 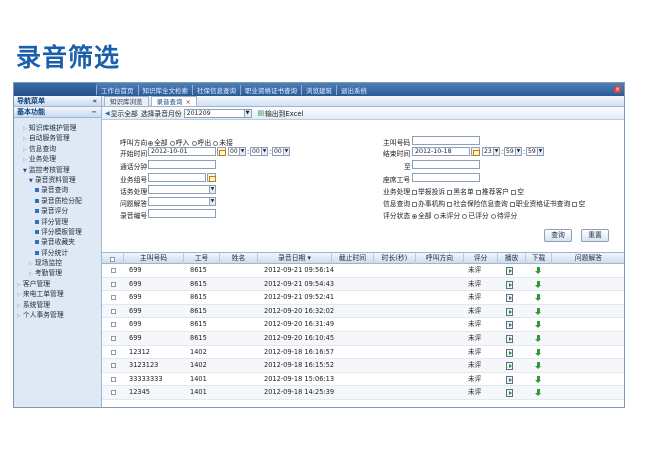 I want to click on column-header-download: 下载, so click(x=539, y=258).